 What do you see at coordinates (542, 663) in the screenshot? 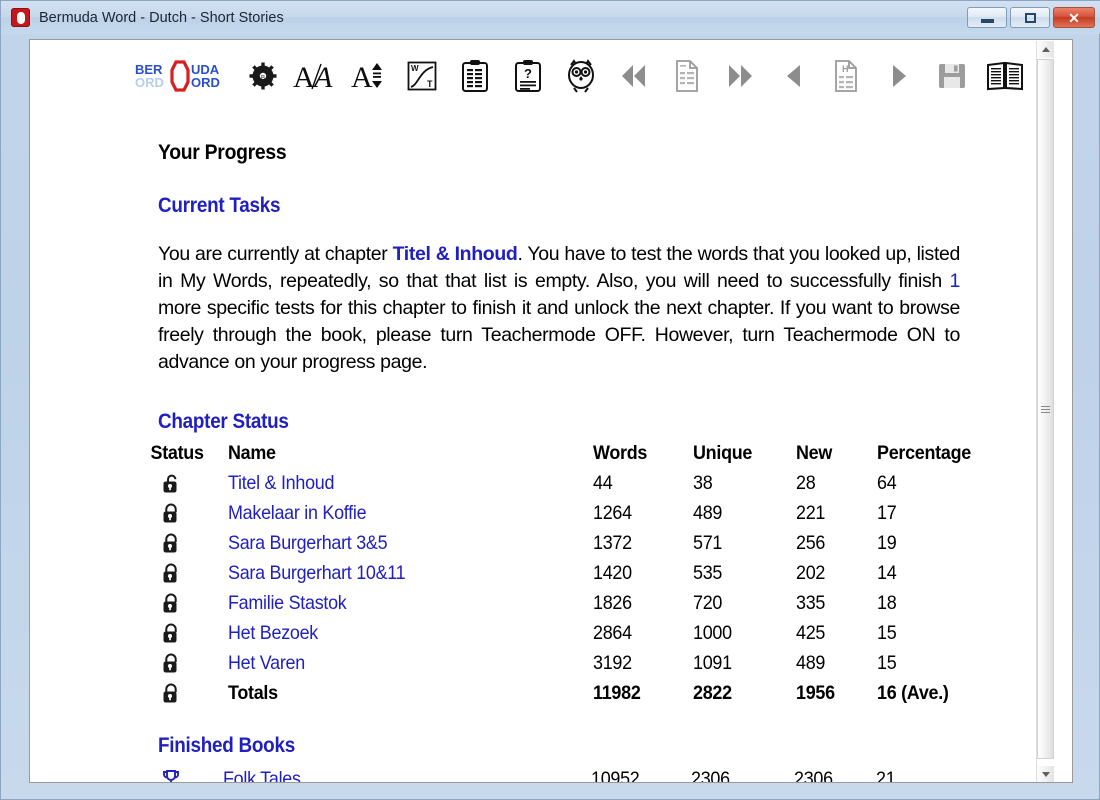
I see `table-row: Het Varen 3192 1091 489 15` at bounding box center [542, 663].